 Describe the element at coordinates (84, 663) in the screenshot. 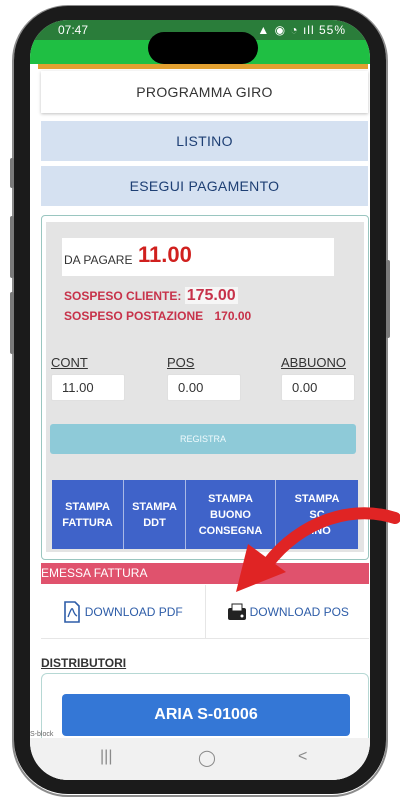

I see `distributori-heading: DISTRIBUTORI` at that location.